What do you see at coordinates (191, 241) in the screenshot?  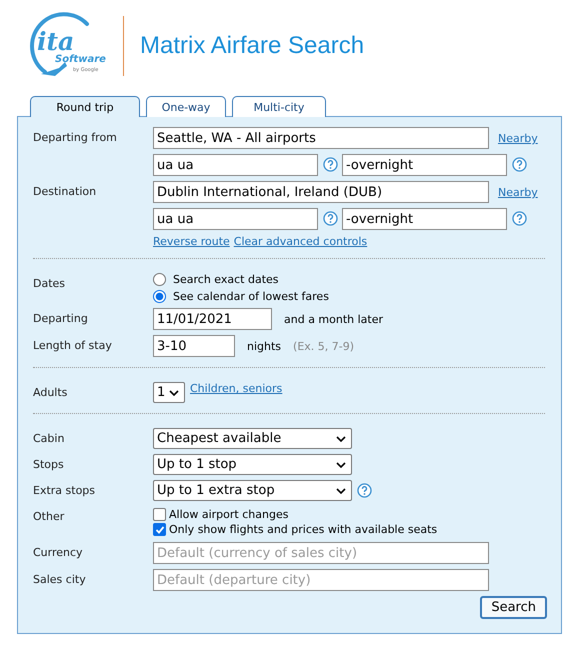 I see `route-link: Reverse route` at bounding box center [191, 241].